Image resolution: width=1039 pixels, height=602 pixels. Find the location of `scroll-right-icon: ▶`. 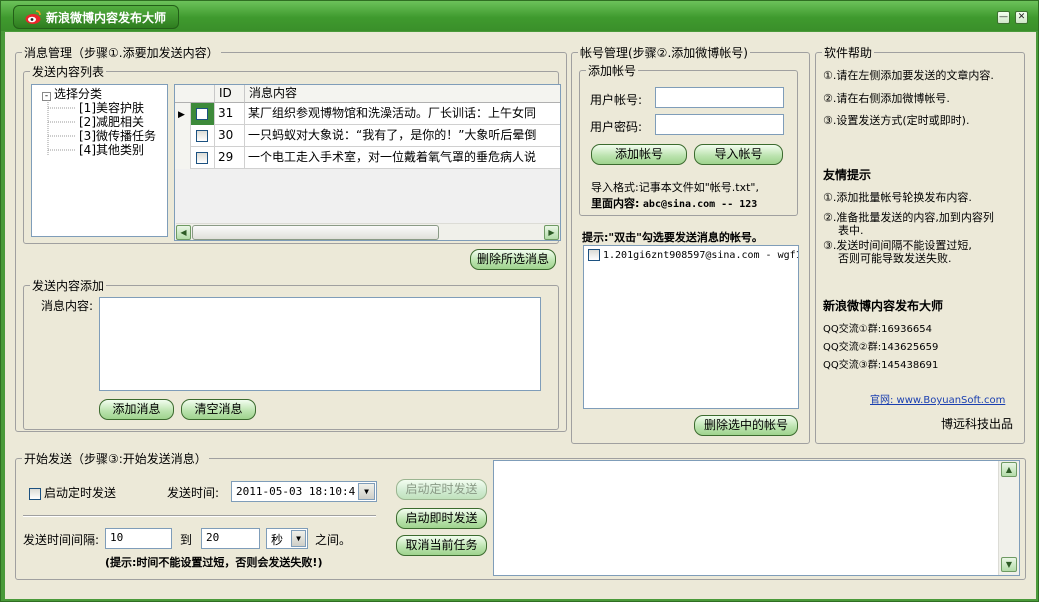

scroll-right-icon: ▶ is located at coordinates (551, 232).